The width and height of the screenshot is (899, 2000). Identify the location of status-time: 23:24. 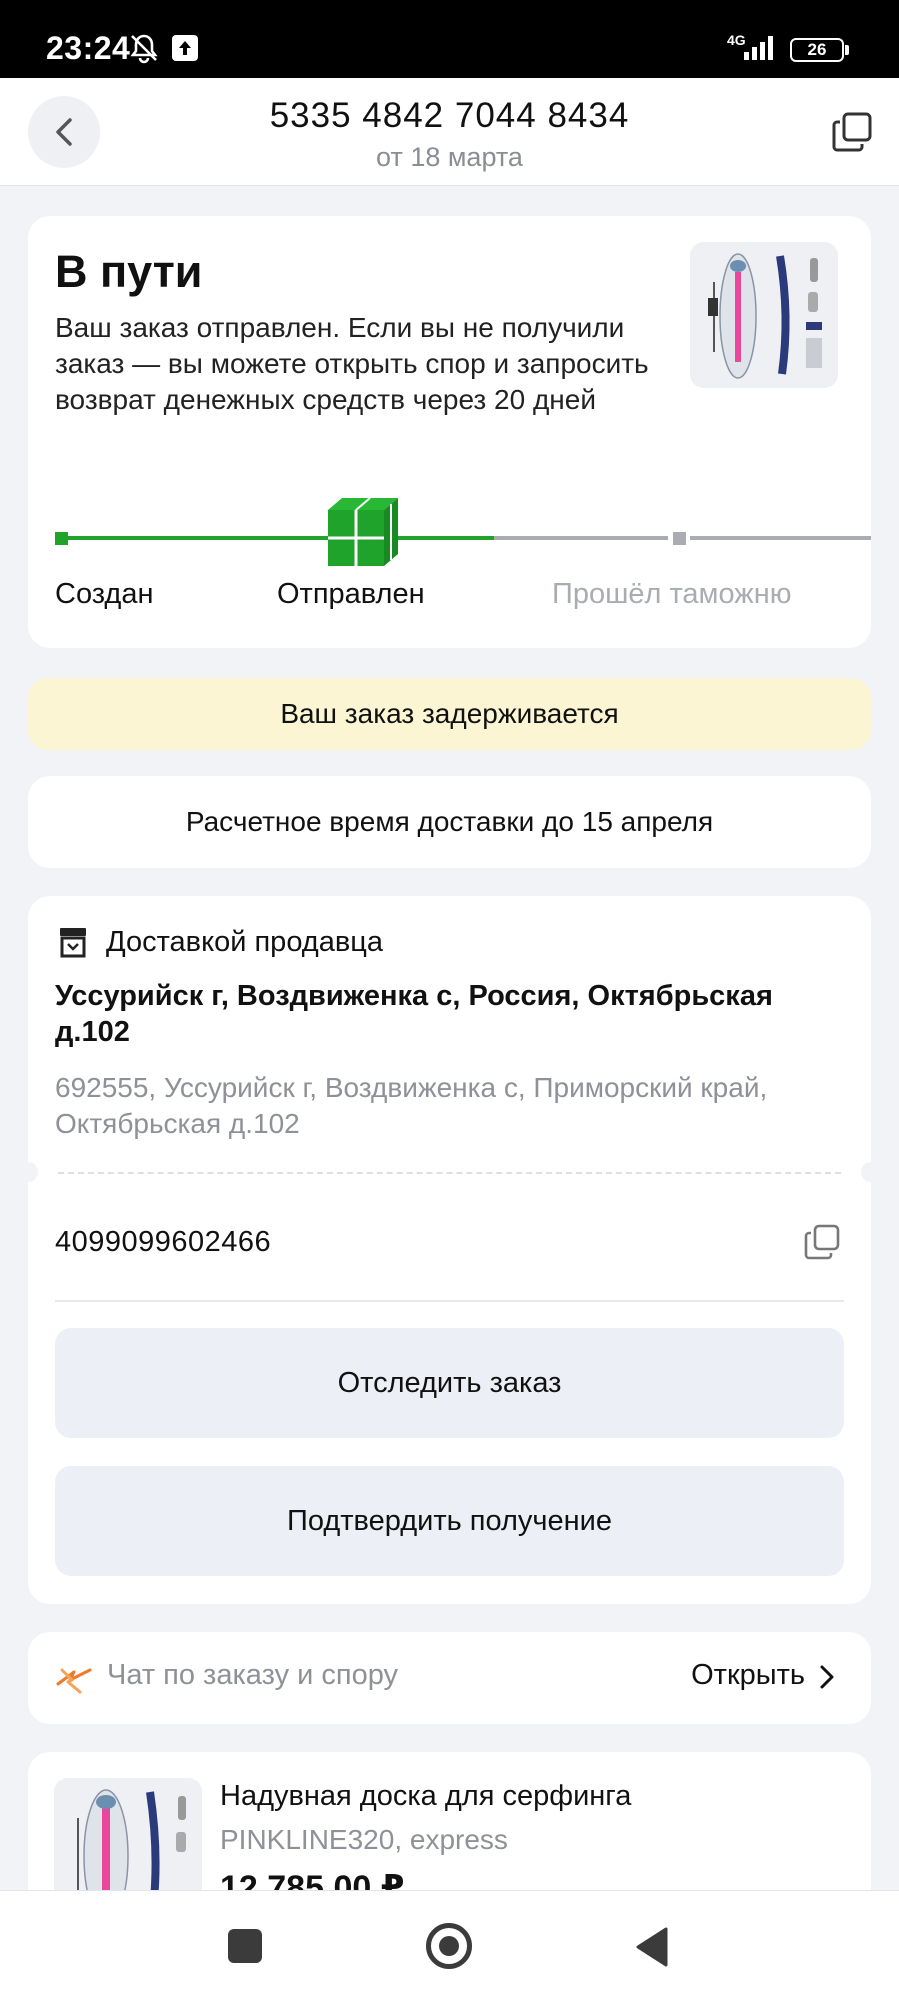
(88, 48).